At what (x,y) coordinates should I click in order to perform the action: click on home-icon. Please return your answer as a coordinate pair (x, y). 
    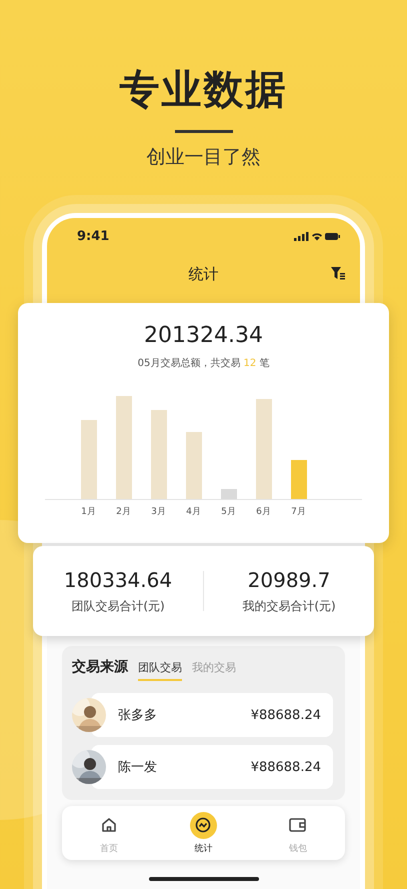
    Looking at the image, I should click on (109, 825).